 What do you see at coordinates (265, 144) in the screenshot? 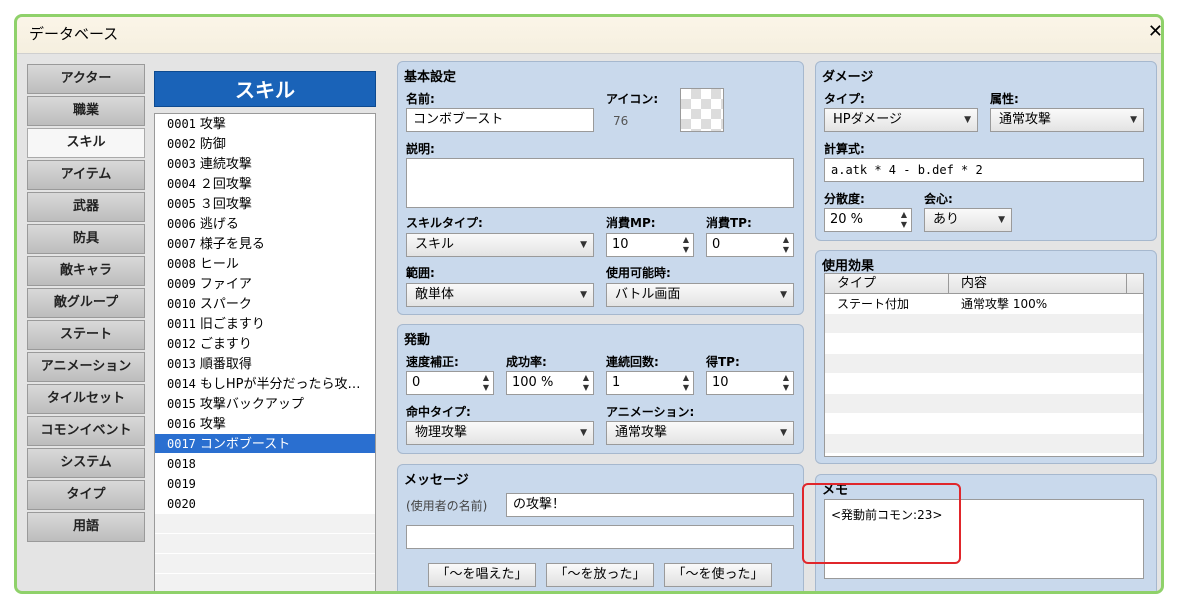
I see `skill-list-item: 0002 防御` at bounding box center [265, 144].